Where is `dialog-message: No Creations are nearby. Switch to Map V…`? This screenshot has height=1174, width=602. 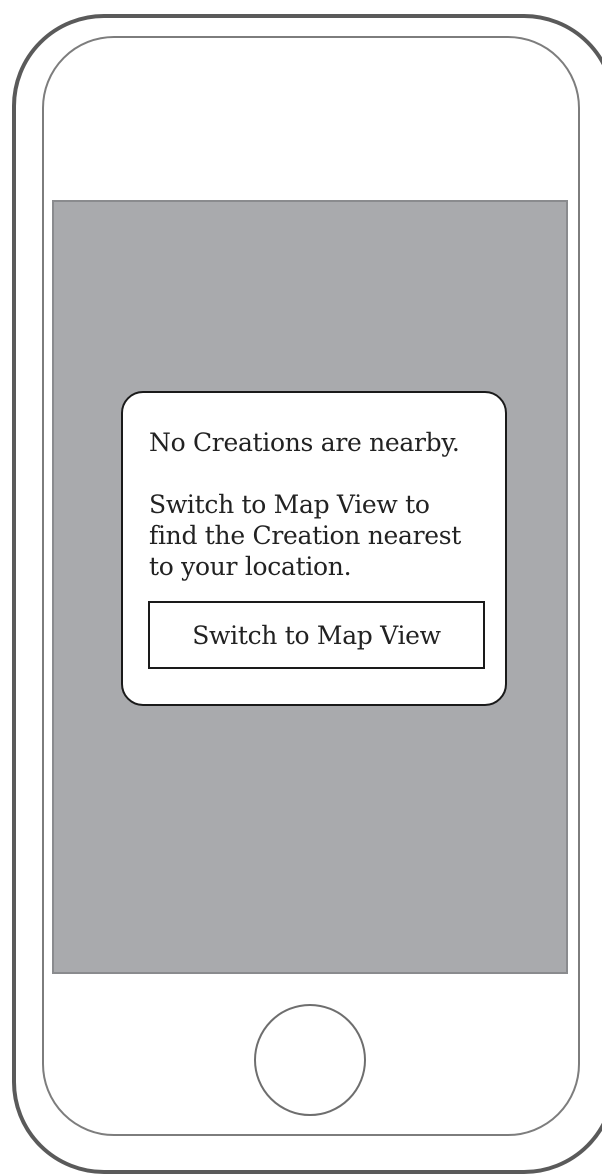
dialog-message: No Creations are nearby. Switch to Map V… is located at coordinates (321, 504).